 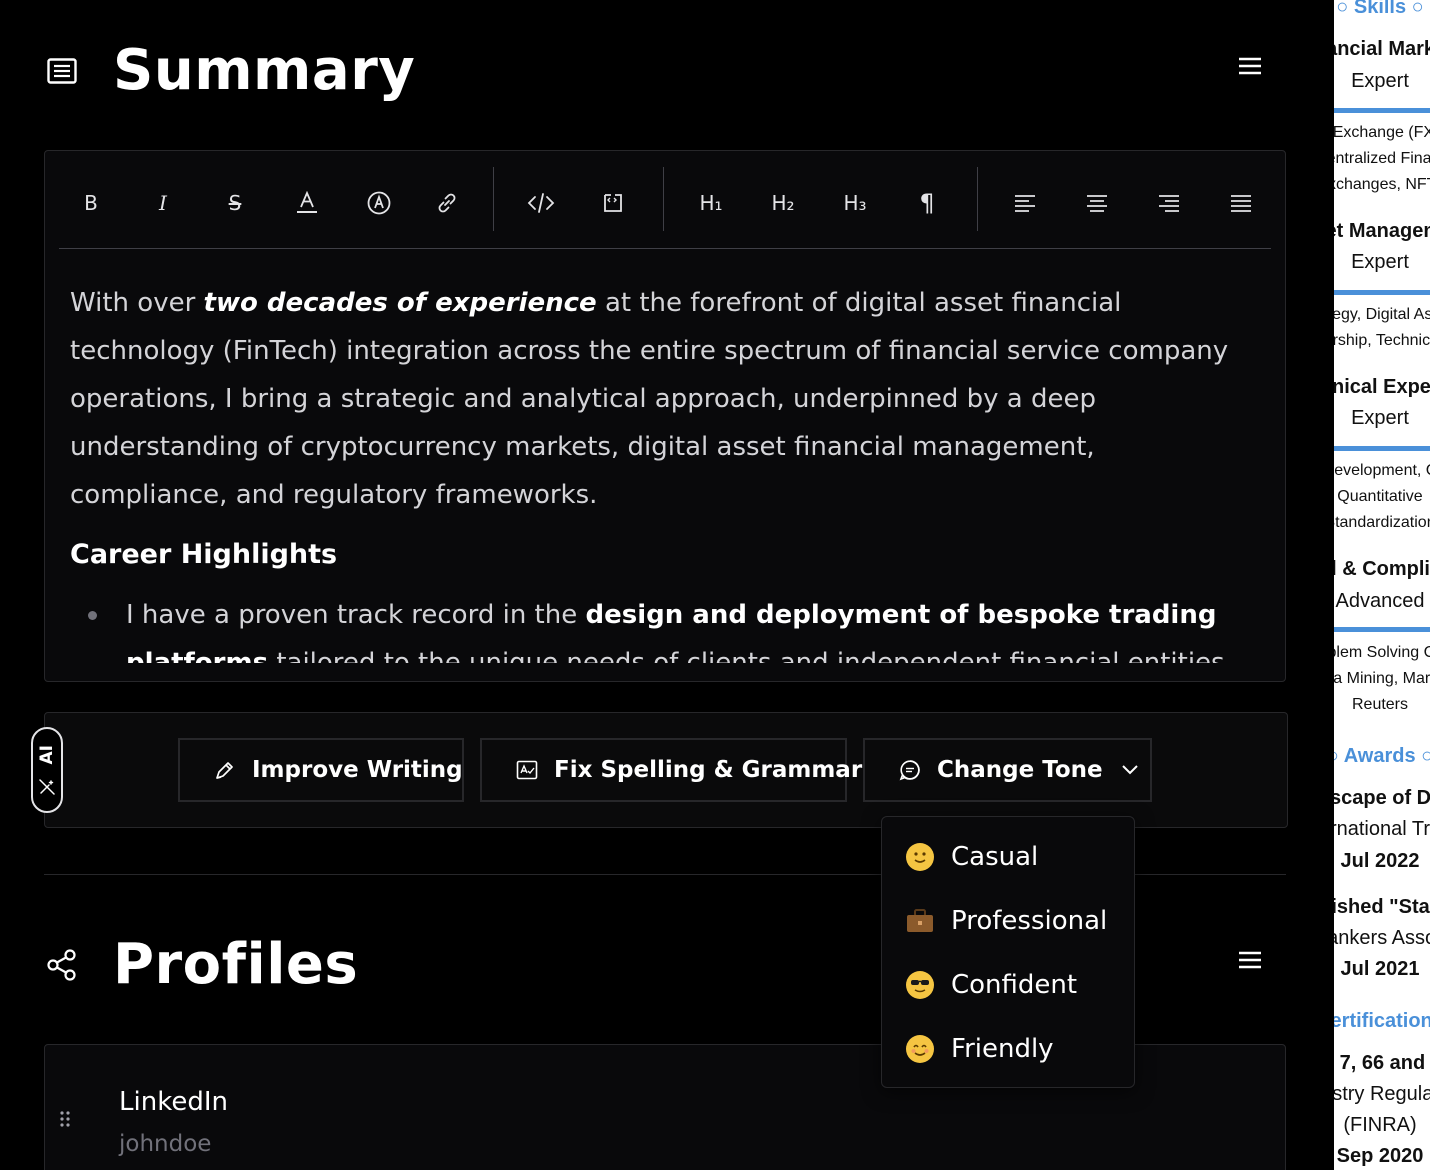 I want to click on preview-skill-keywords: Data Mining, Market, so click(x=1382, y=678).